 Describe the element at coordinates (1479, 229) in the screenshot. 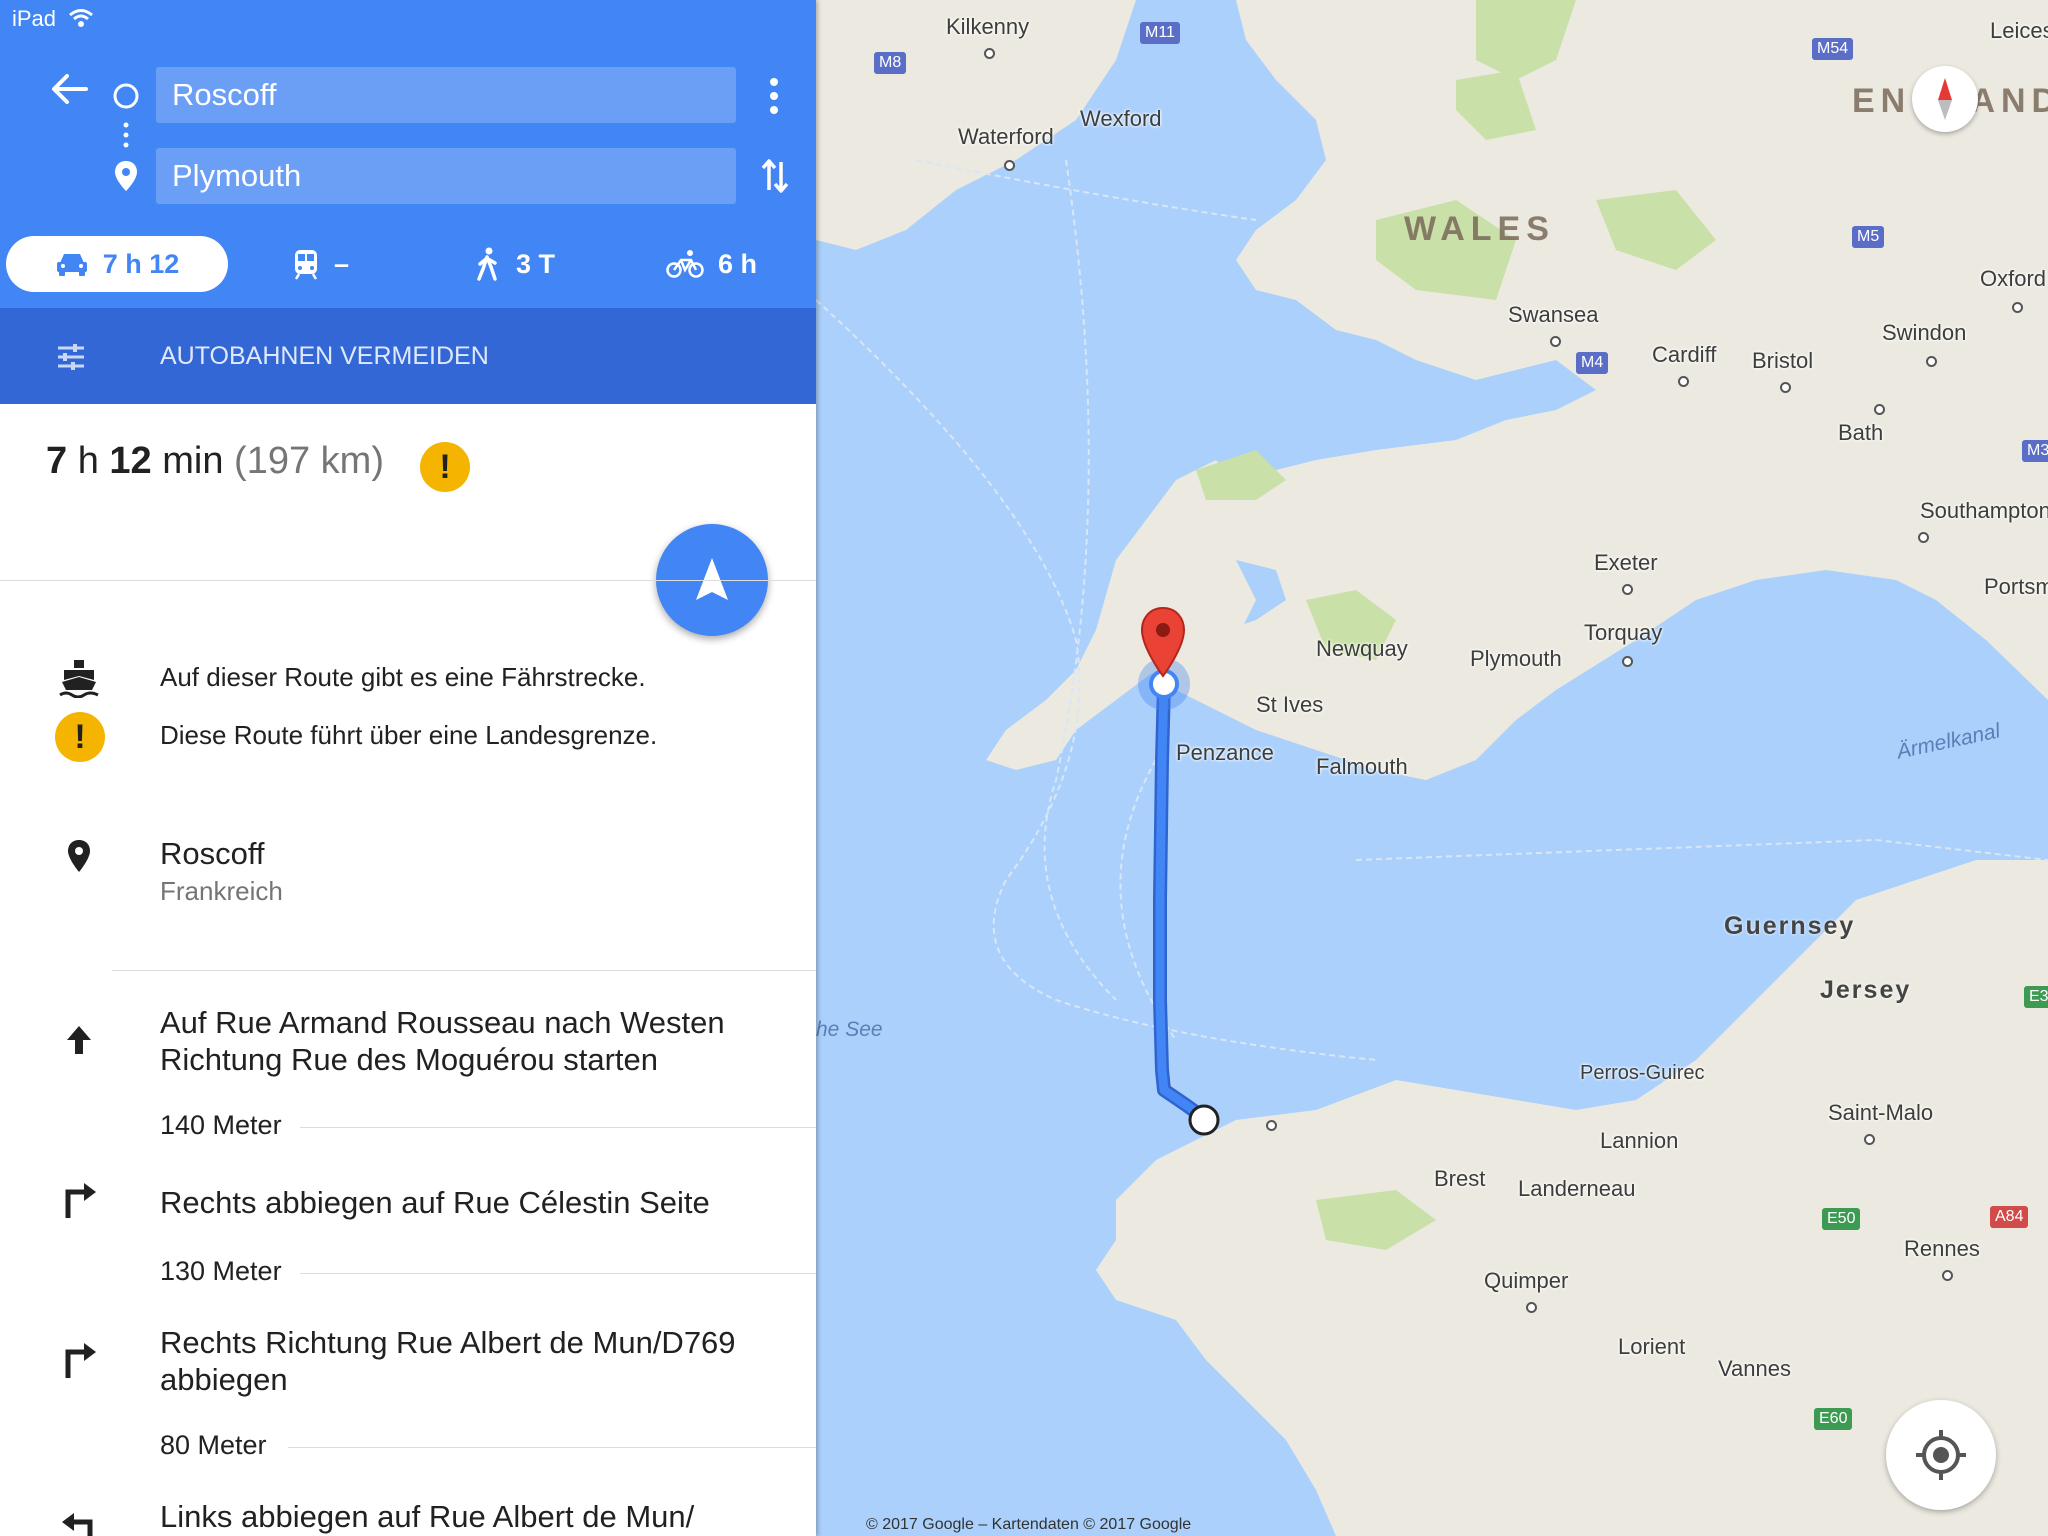

I see `map-region-label: WALES` at that location.